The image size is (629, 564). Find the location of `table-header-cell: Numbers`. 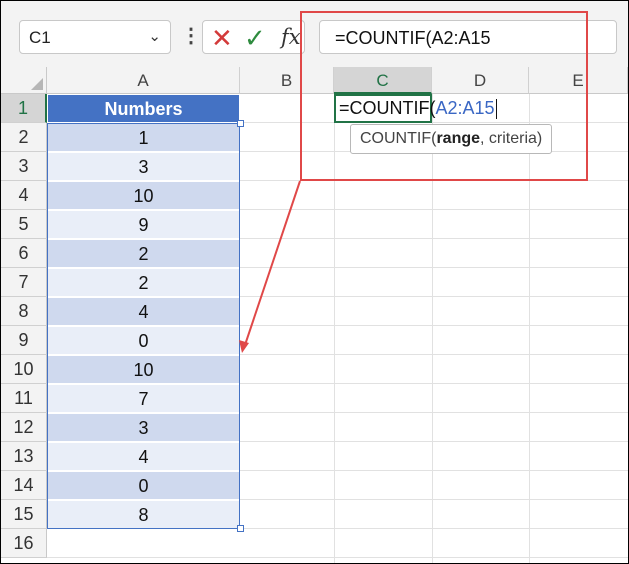

table-header-cell: Numbers is located at coordinates (143, 108).